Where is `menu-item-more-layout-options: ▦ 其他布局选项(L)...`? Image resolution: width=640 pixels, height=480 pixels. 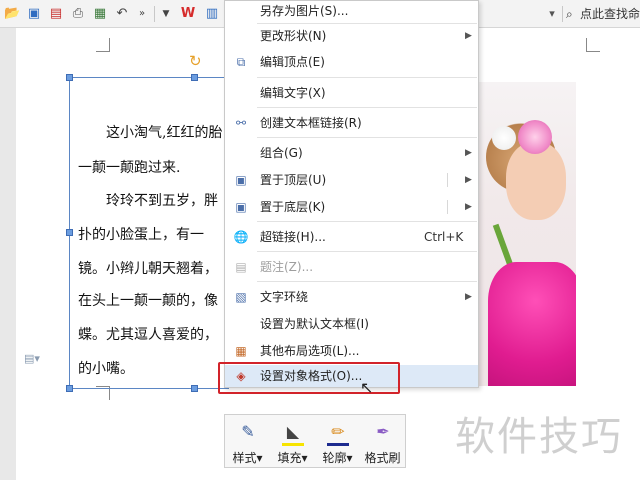 menu-item-more-layout-options: ▦ 其他布局选项(L)... is located at coordinates (351, 351).